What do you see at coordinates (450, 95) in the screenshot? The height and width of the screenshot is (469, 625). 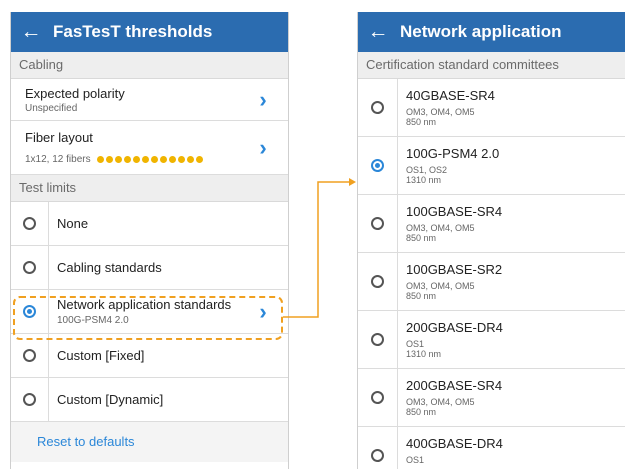 I see `application-name: 40GBASE-SR4` at bounding box center [450, 95].